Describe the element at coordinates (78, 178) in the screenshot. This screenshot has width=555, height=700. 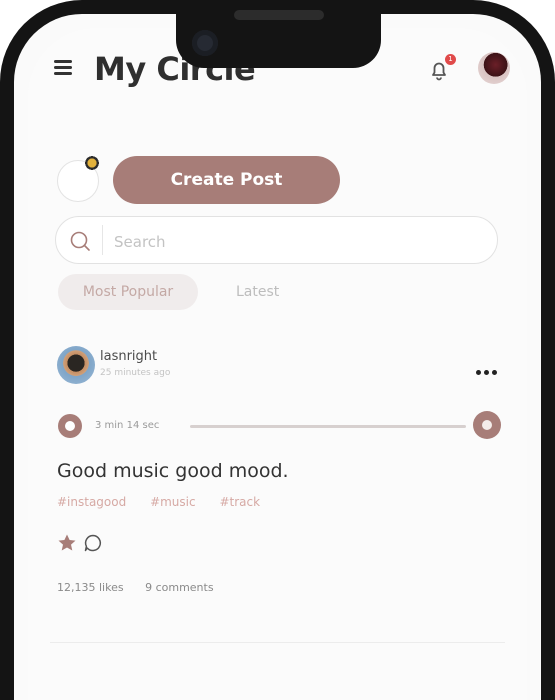
I see `composer-avatar` at that location.